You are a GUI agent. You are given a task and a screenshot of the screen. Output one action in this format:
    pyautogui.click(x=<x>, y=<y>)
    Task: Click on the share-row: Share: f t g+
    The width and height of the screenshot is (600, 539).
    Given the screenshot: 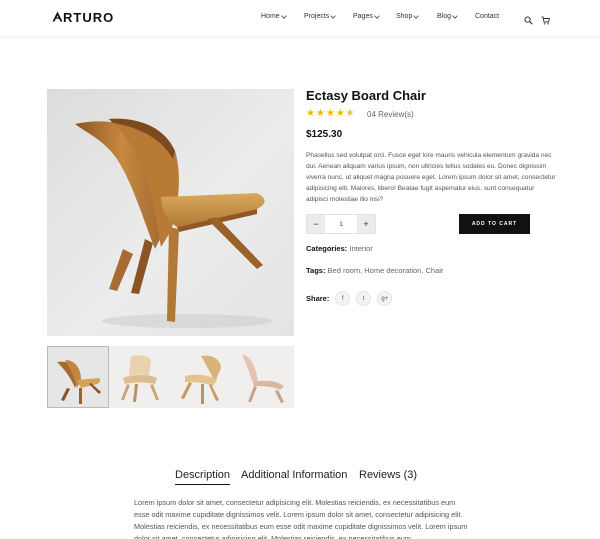 What is the action you would take?
    pyautogui.click(x=349, y=298)
    